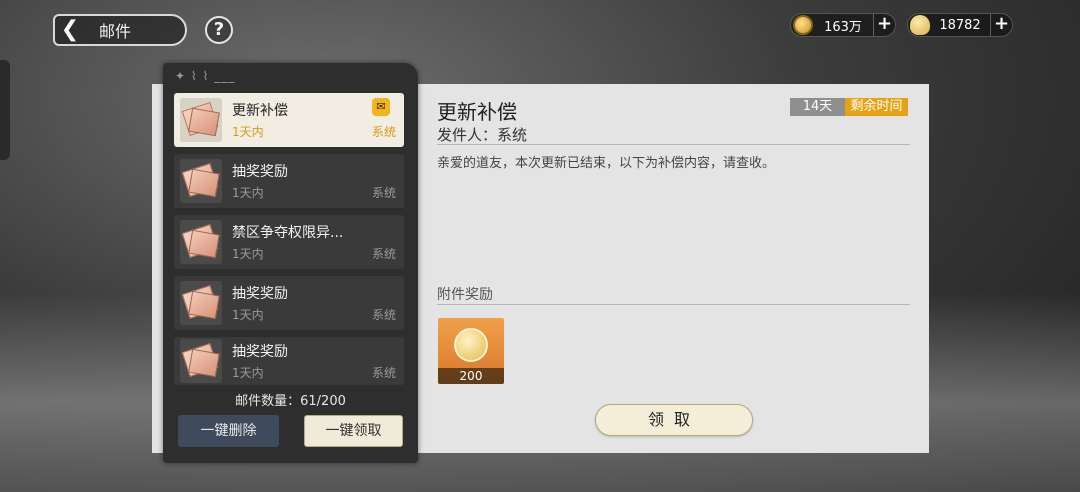  I want to click on mail-title: 更新补偿, so click(260, 111).